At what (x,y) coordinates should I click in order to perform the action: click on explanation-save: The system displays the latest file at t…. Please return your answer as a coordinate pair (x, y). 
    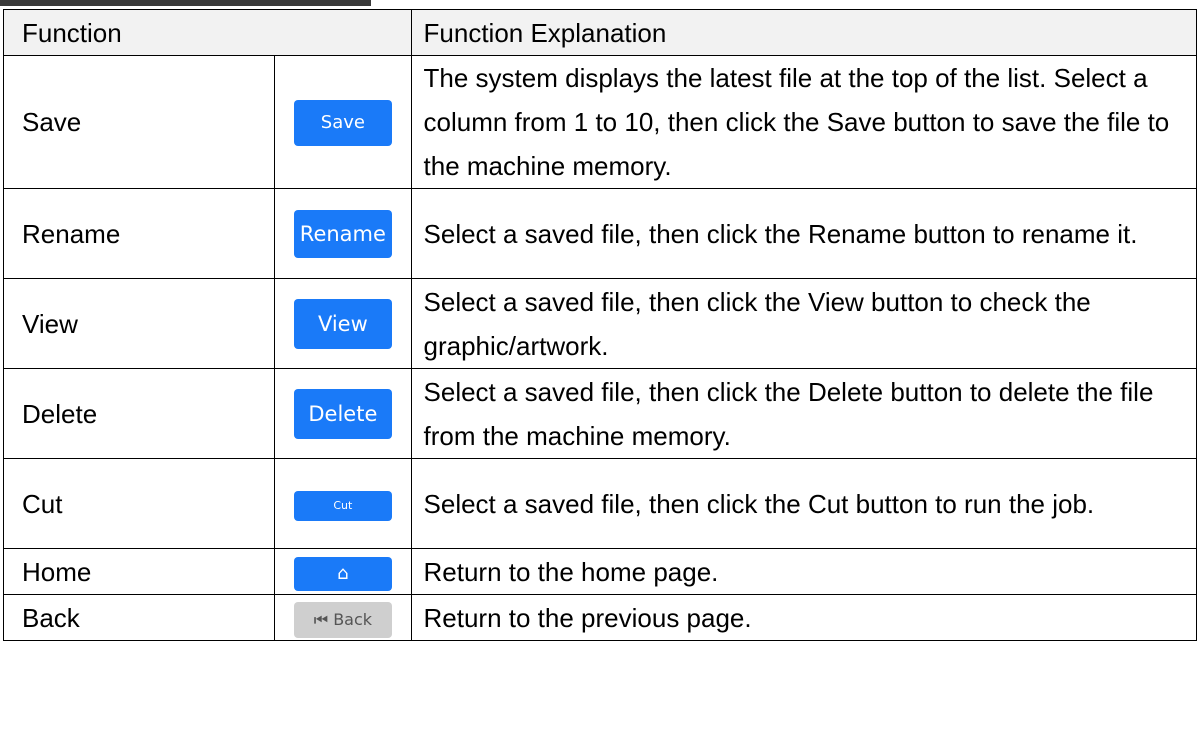
    Looking at the image, I should click on (803, 122).